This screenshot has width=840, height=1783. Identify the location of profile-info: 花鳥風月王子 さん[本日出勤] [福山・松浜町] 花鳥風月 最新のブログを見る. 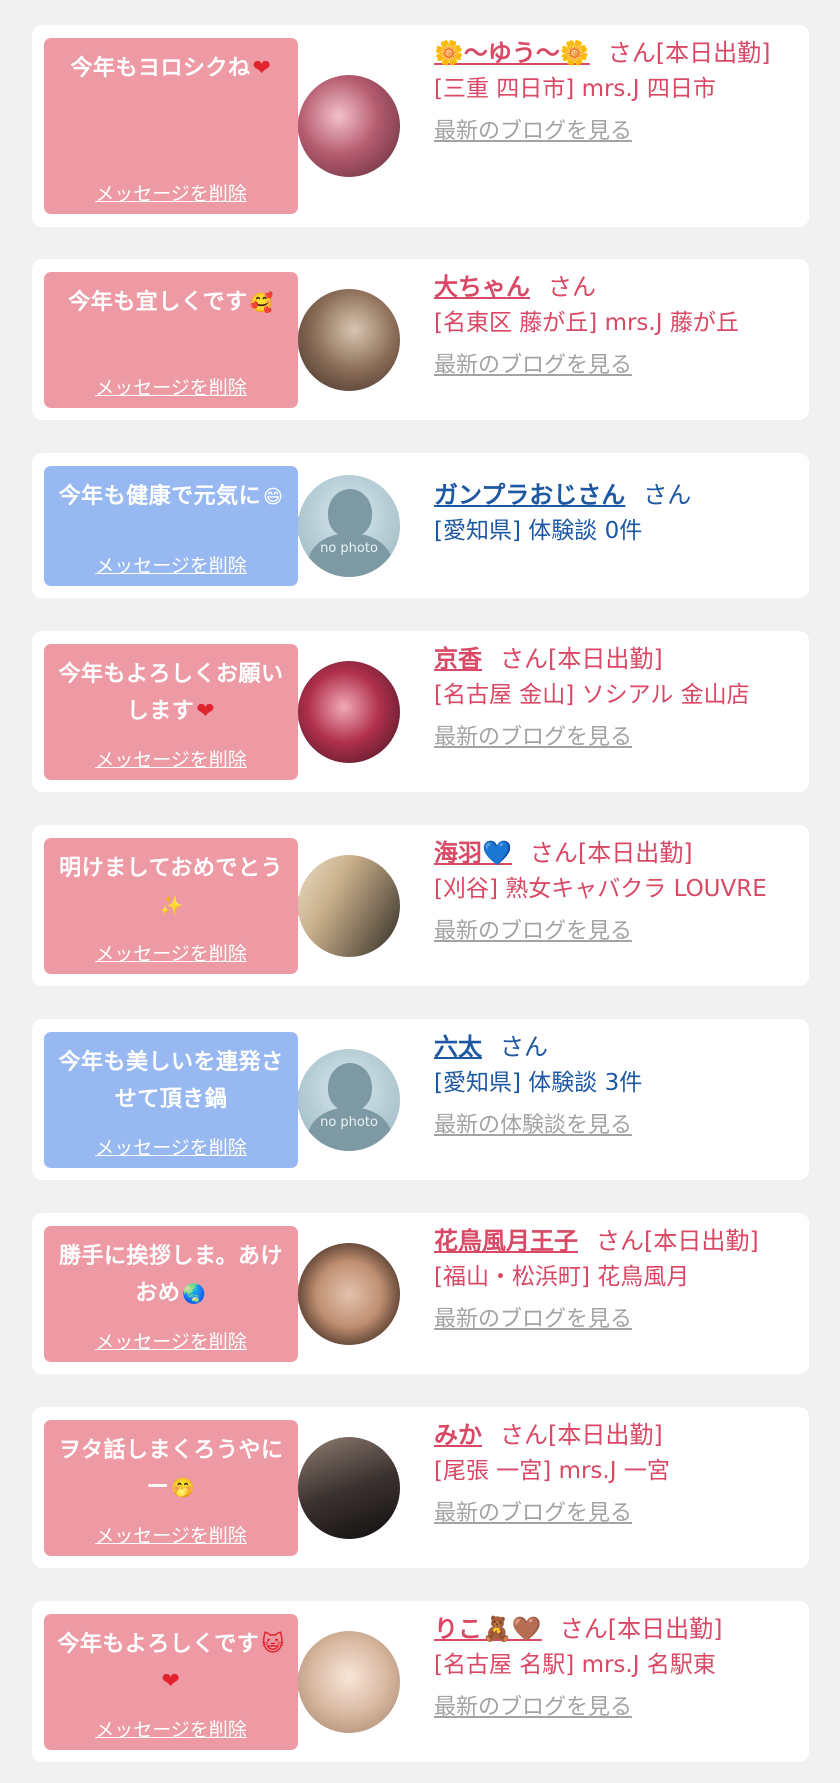
(616, 1278).